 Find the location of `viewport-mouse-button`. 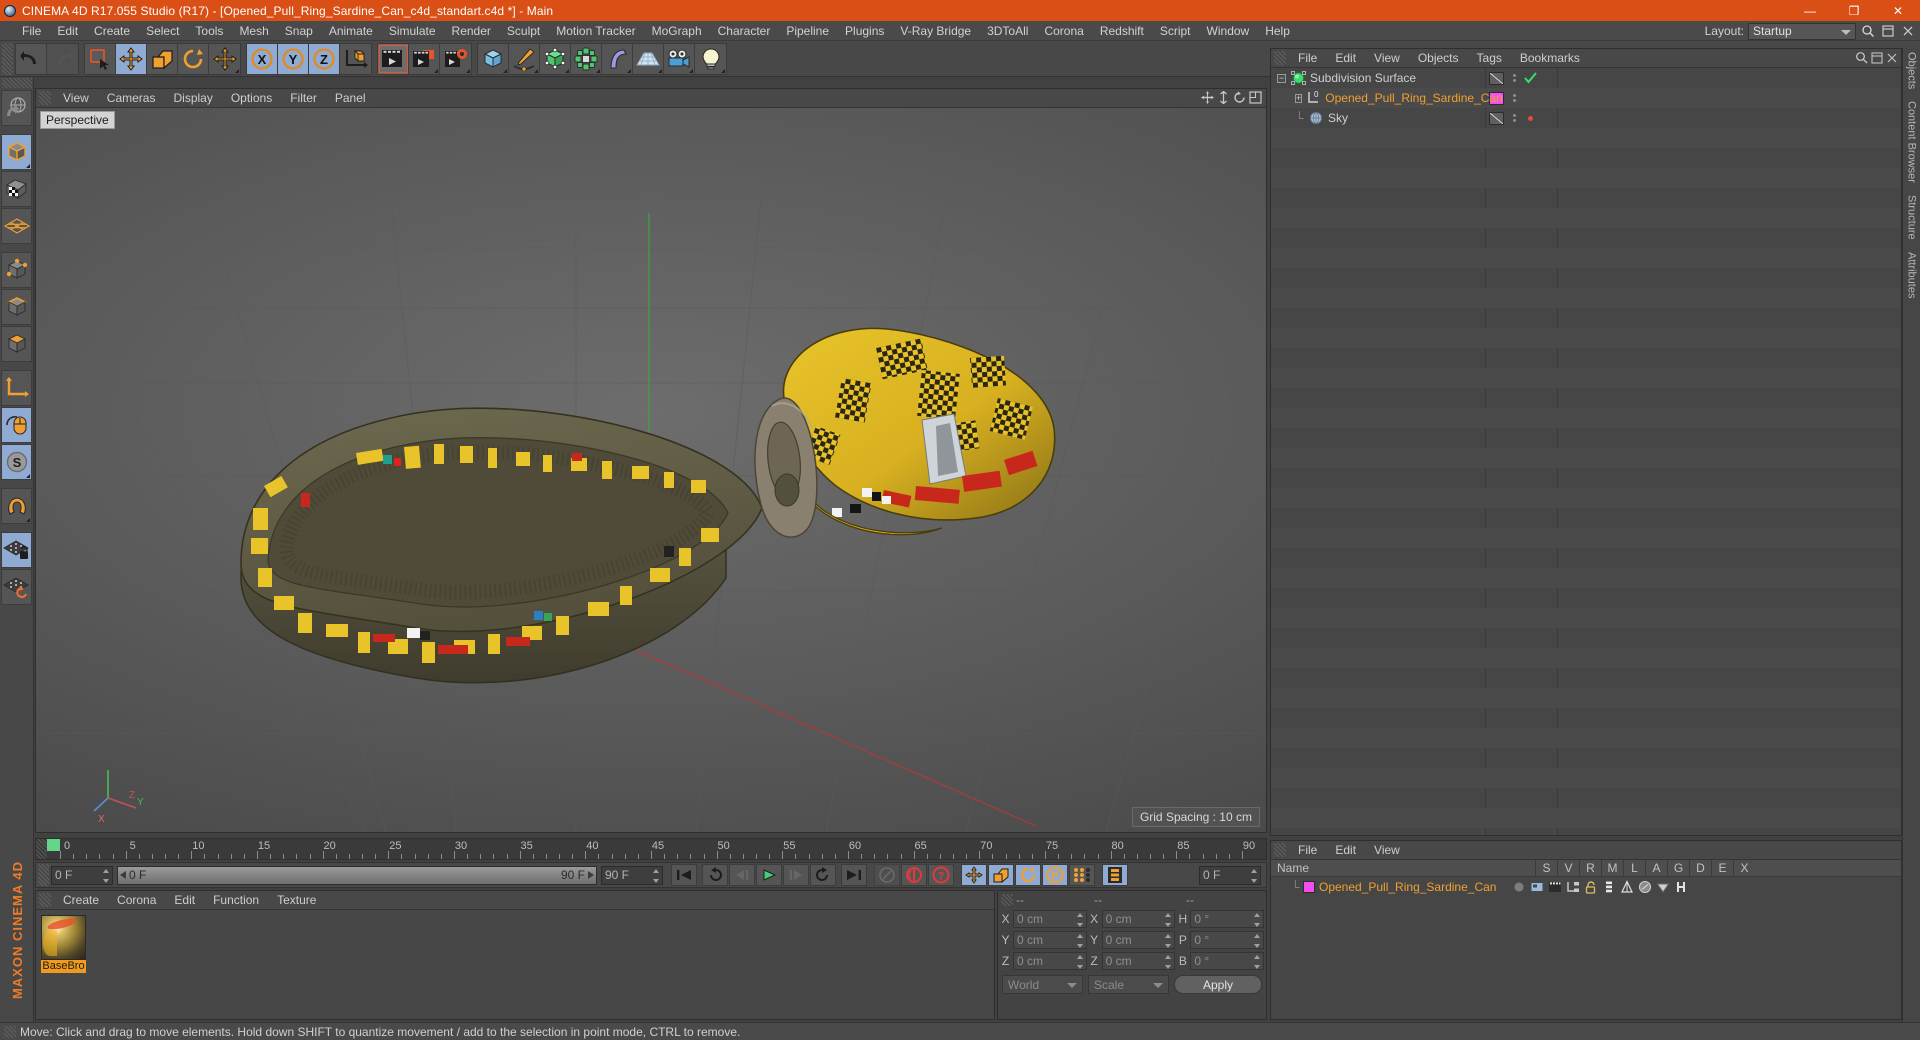

viewport-mouse-button is located at coordinates (16, 425).